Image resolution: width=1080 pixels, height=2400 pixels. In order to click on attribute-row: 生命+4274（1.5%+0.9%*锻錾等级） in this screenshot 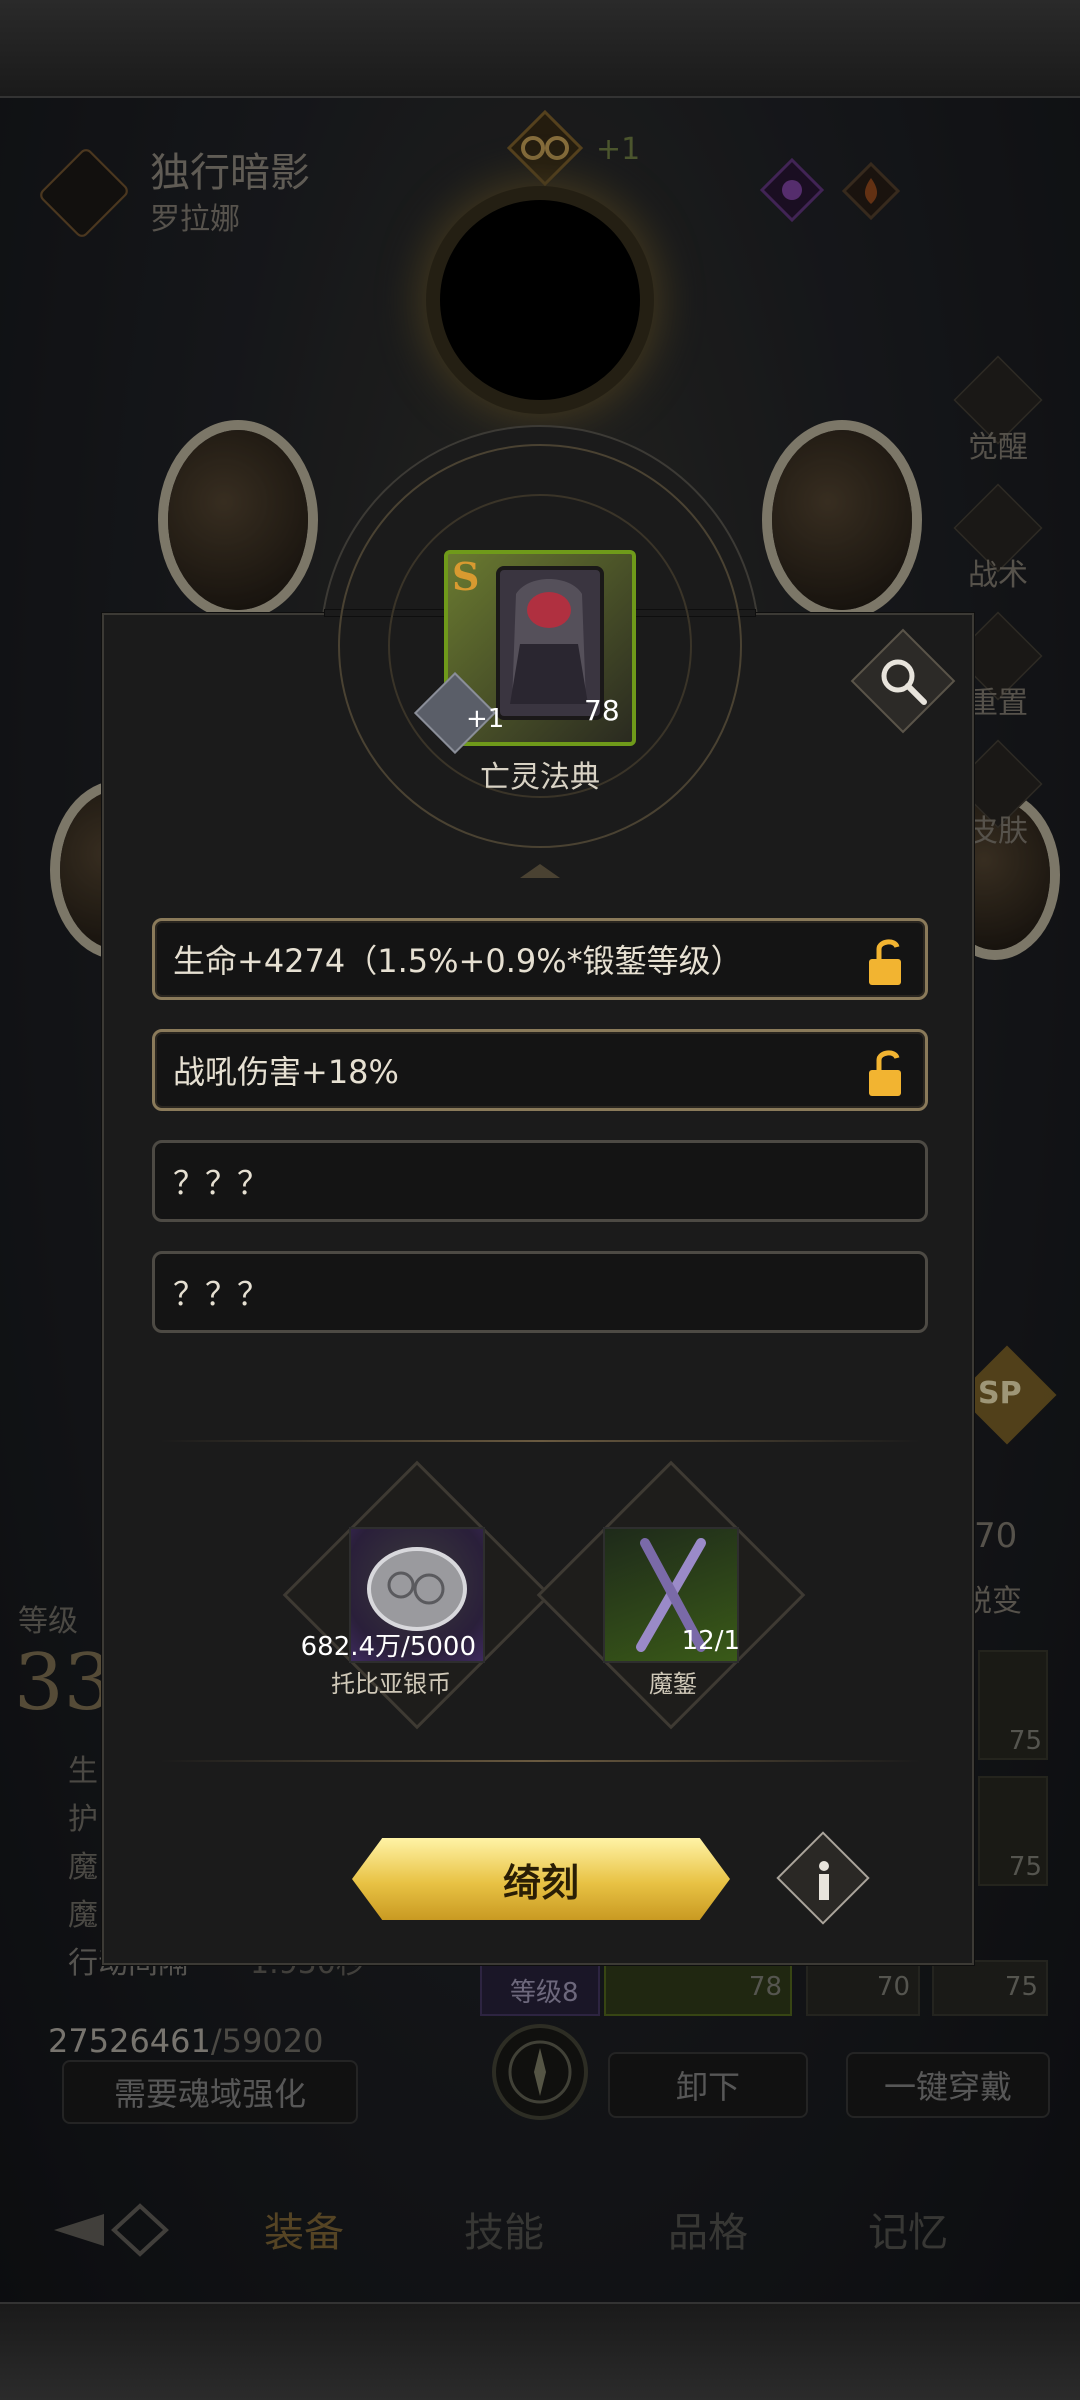, I will do `click(540, 959)`.